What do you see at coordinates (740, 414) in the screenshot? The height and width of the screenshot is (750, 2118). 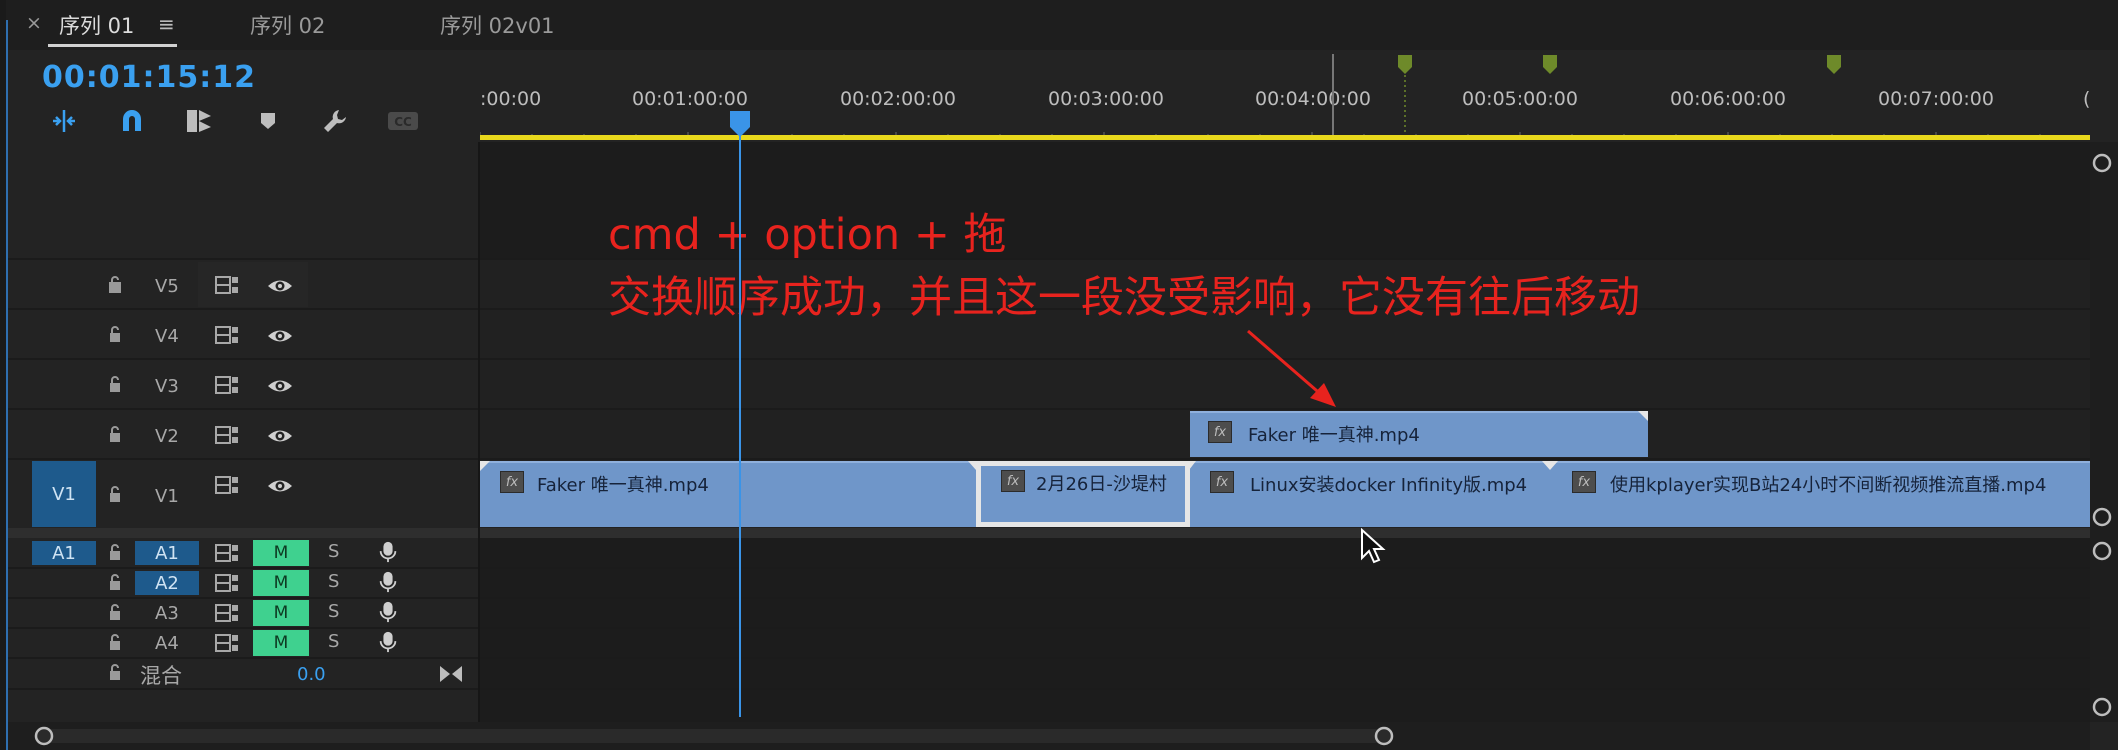 I see `playhead-line` at bounding box center [740, 414].